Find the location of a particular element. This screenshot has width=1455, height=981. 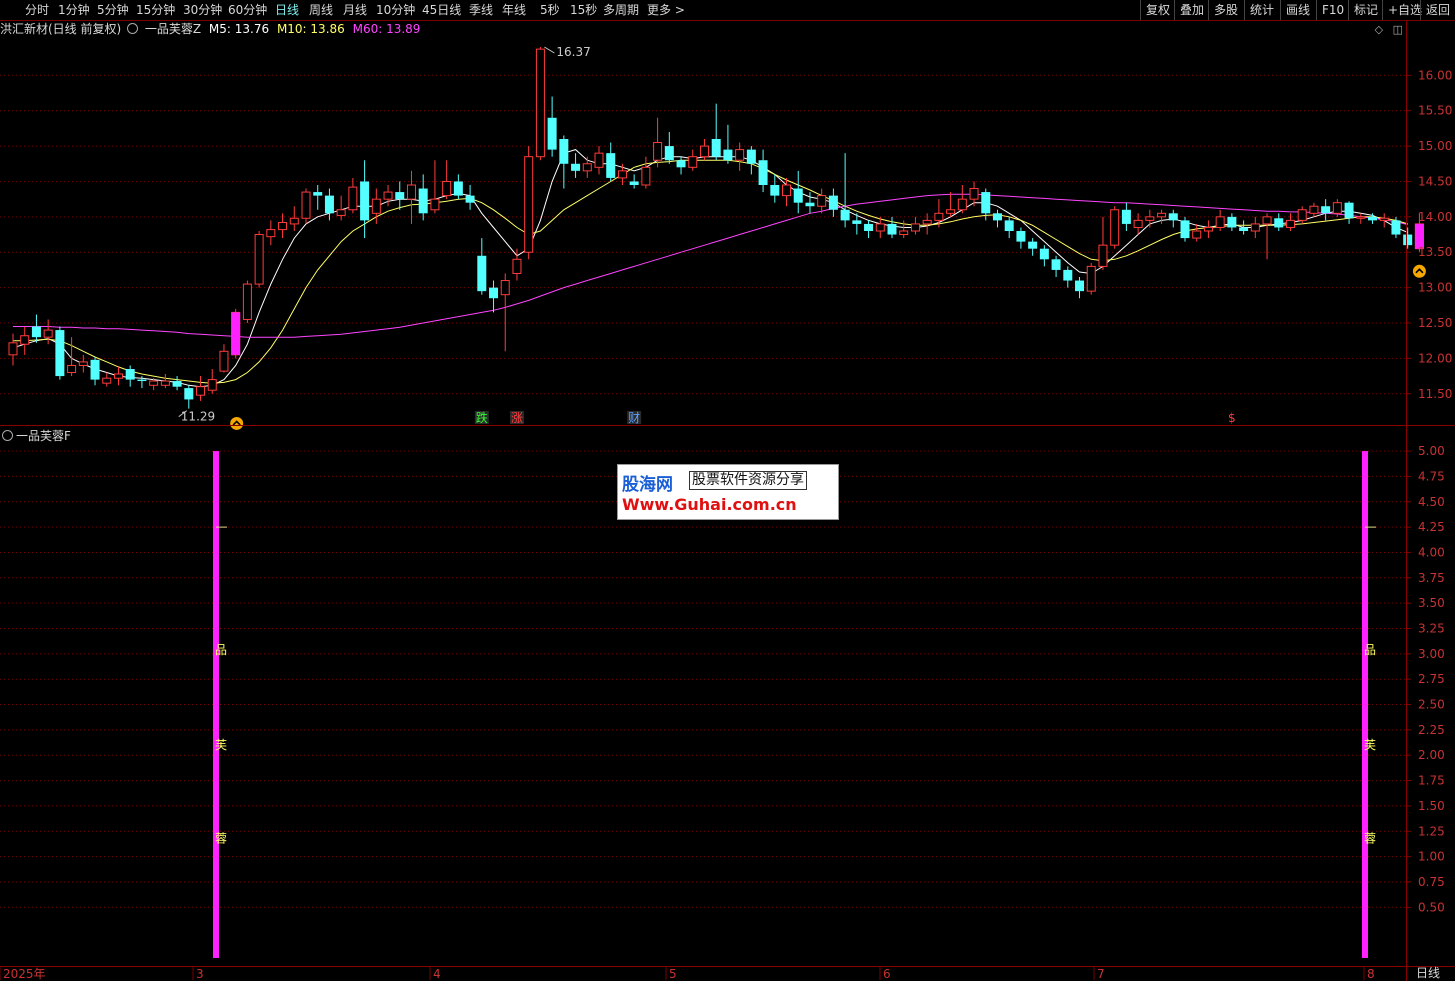

period-tab-3: 15分钟 is located at coordinates (155, 10).